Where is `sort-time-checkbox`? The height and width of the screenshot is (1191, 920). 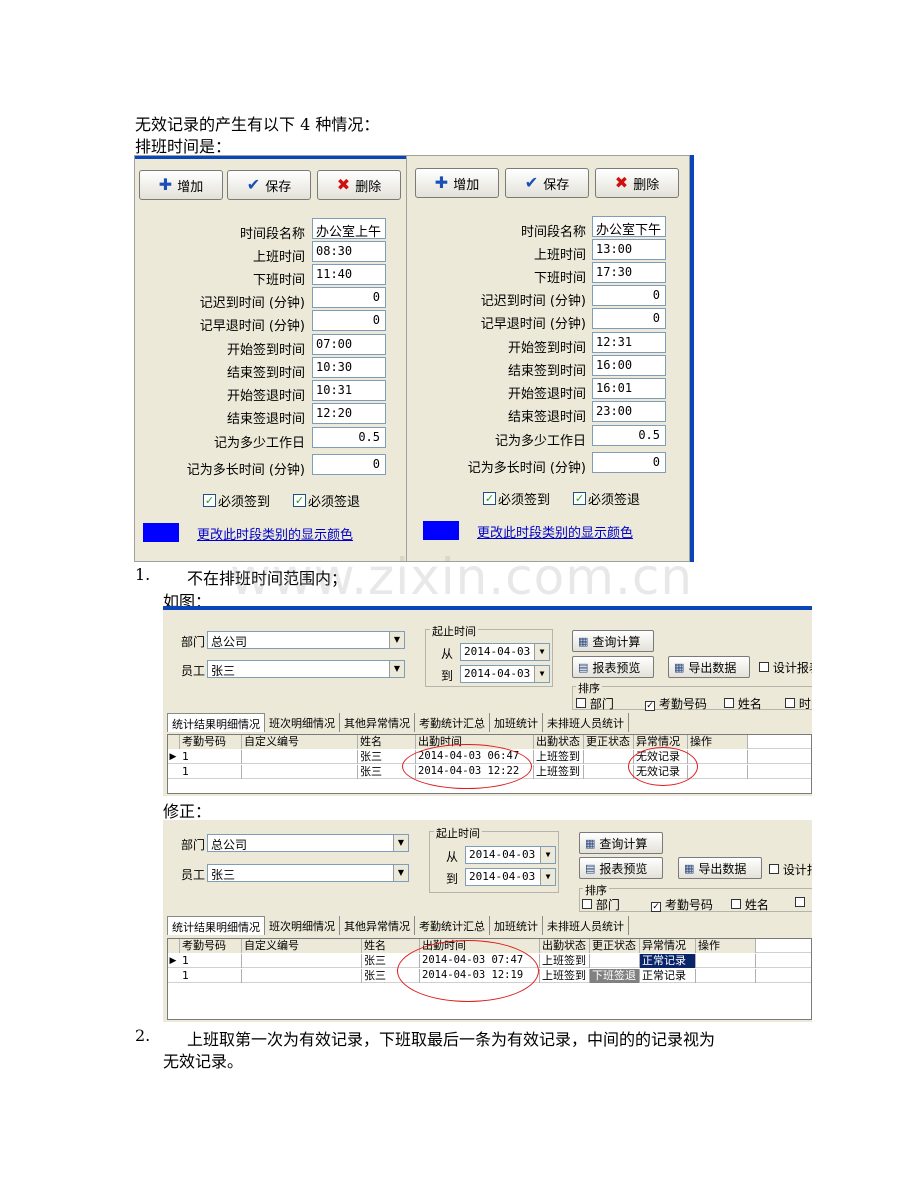 sort-time-checkbox is located at coordinates (800, 903).